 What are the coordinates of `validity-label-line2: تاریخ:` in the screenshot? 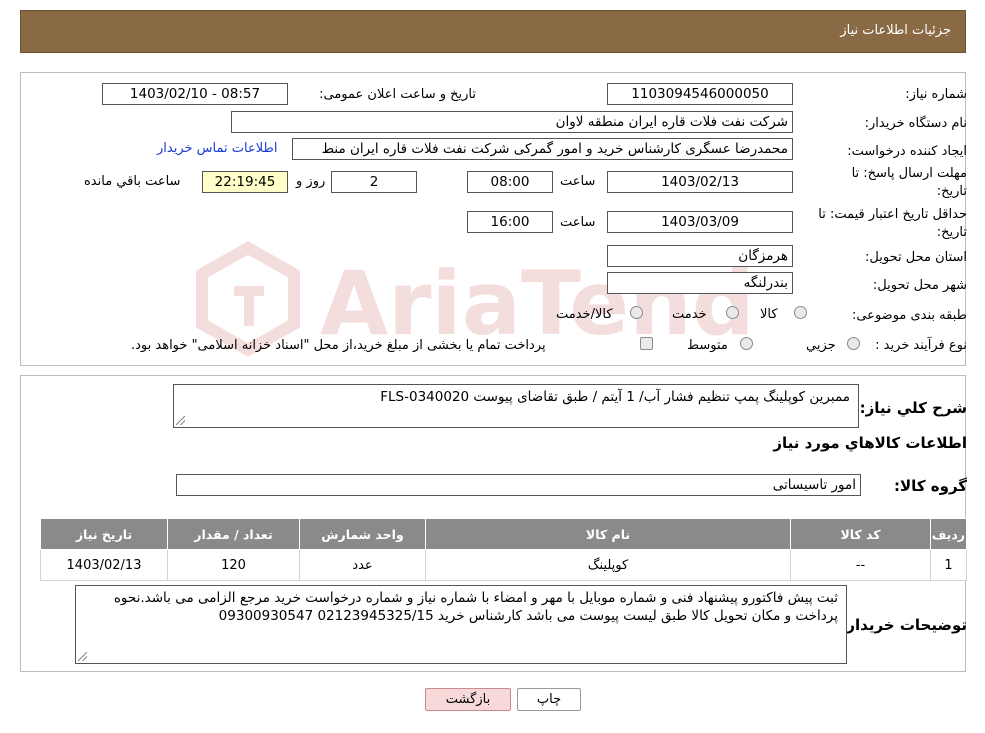 It's located at (951, 232).